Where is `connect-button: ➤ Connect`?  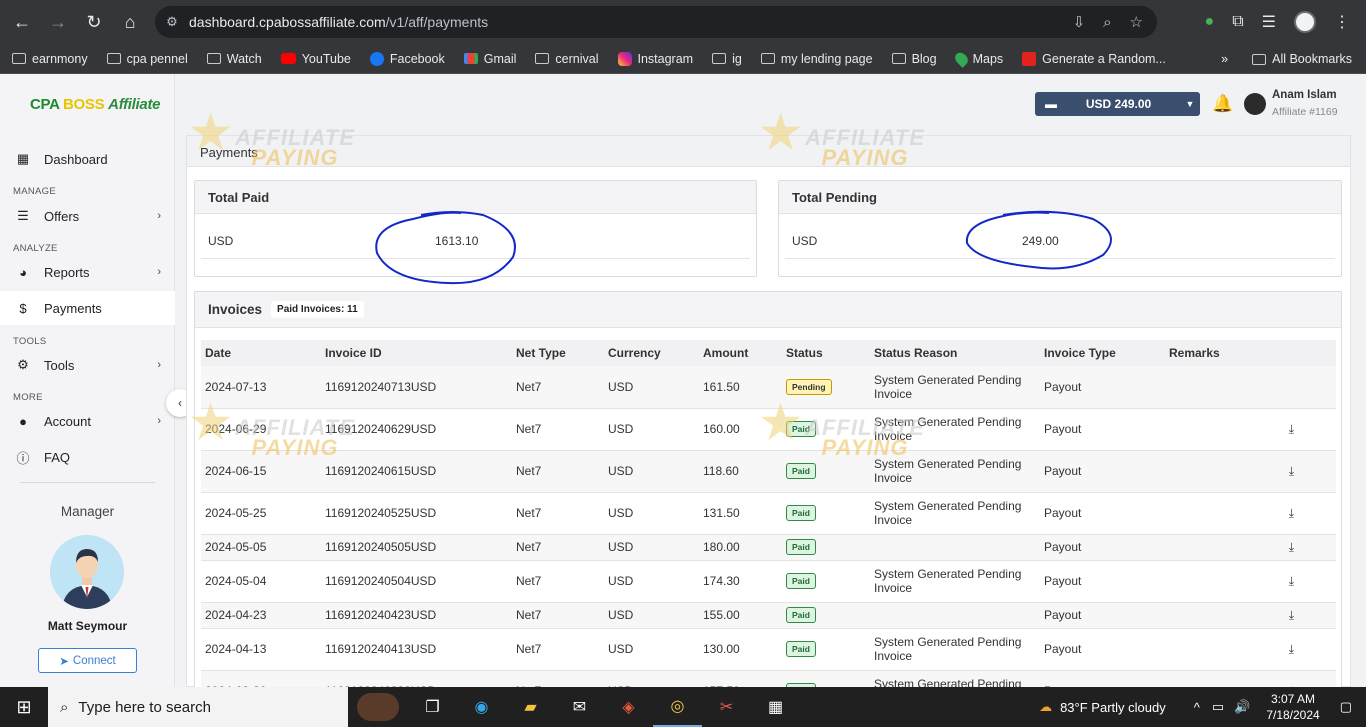
connect-button: ➤ Connect is located at coordinates (87, 660).